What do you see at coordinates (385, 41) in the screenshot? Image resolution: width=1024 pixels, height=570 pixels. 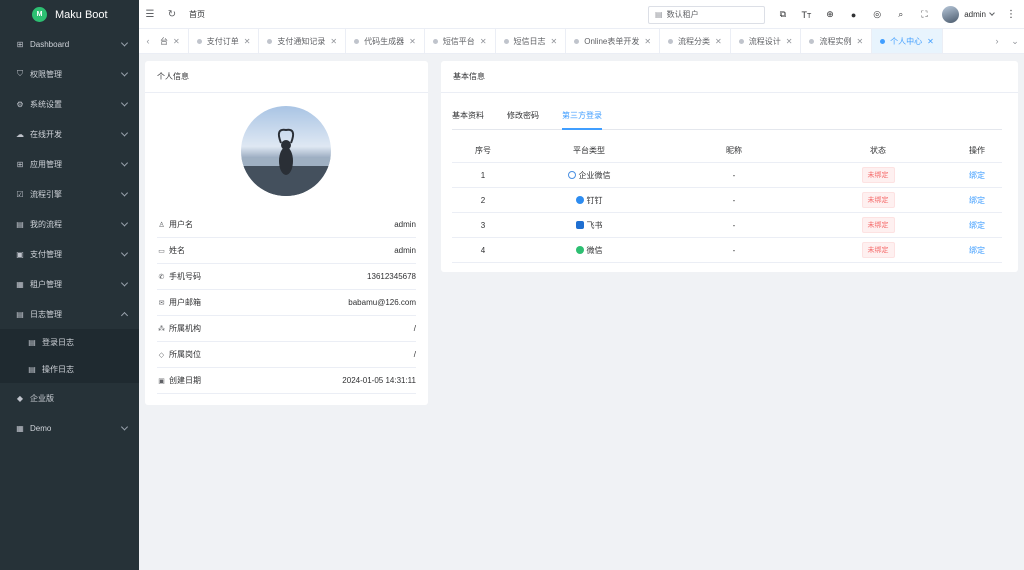 I see `tab-code-generator: 代码生成器 ✕` at bounding box center [385, 41].